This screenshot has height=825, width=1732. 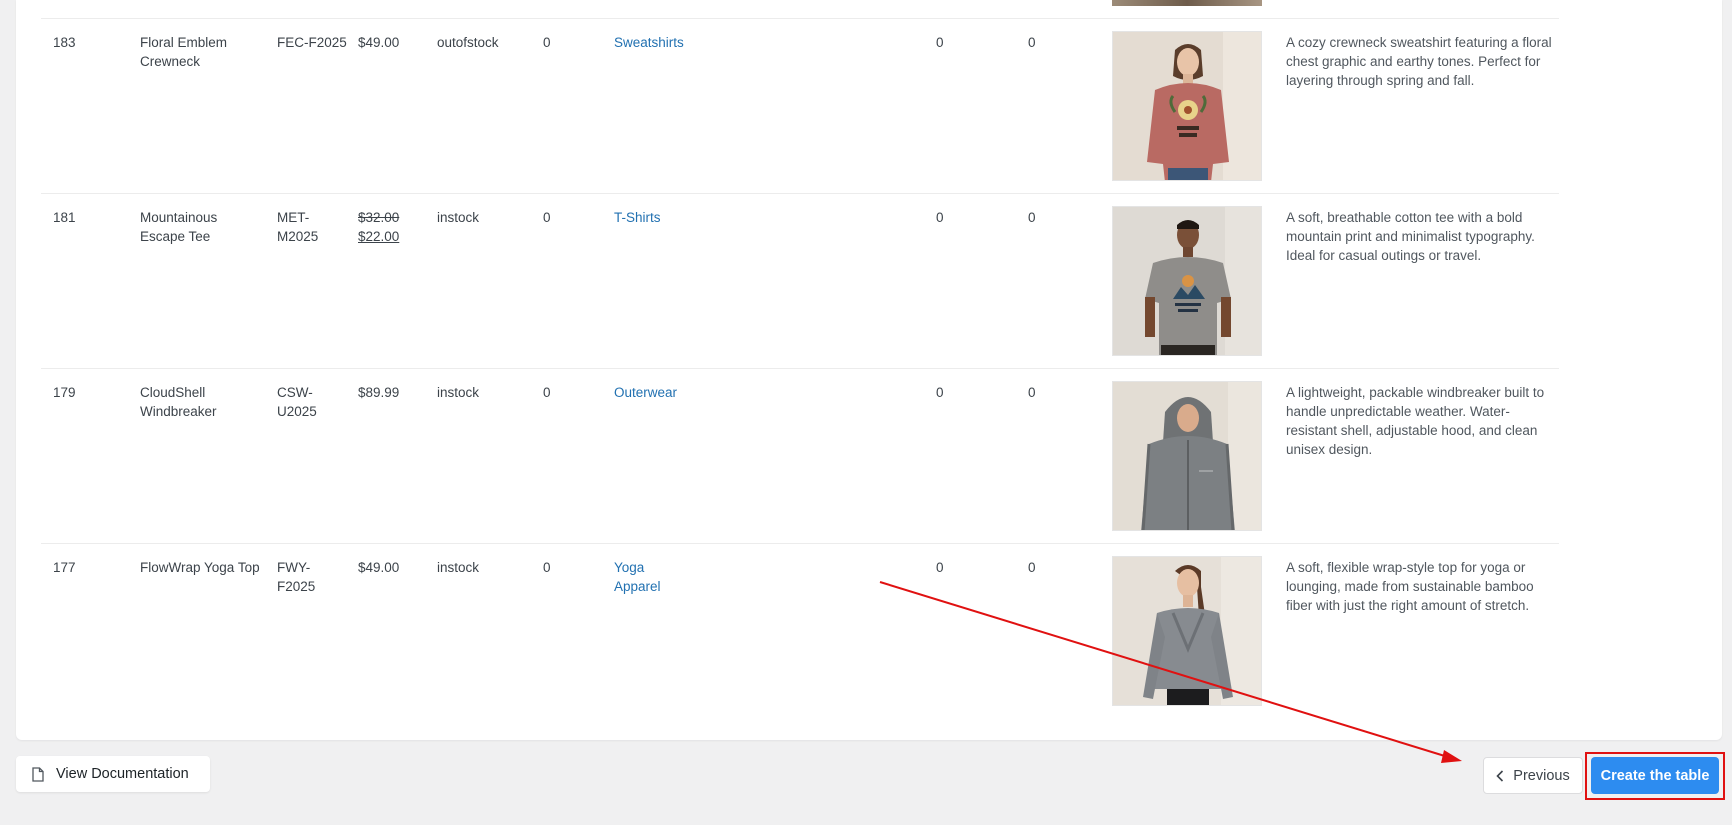 I want to click on cell-sku: FEC-F2025, so click(x=312, y=42).